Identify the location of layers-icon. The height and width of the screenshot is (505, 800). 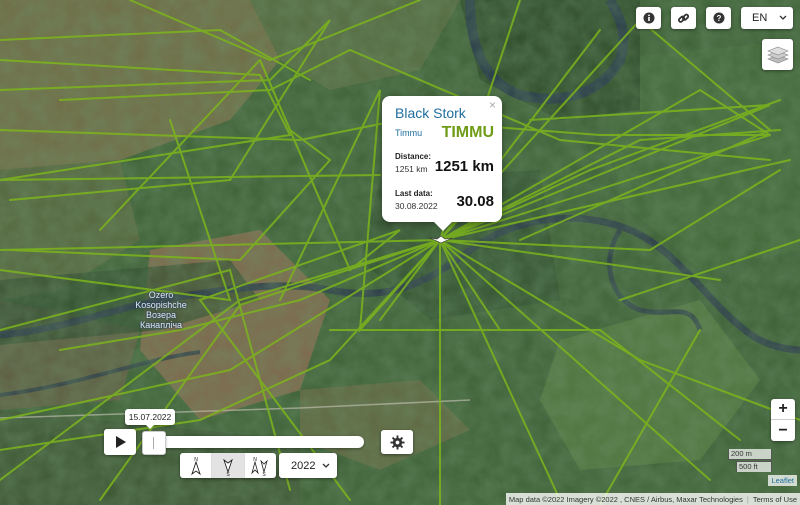
(777, 54).